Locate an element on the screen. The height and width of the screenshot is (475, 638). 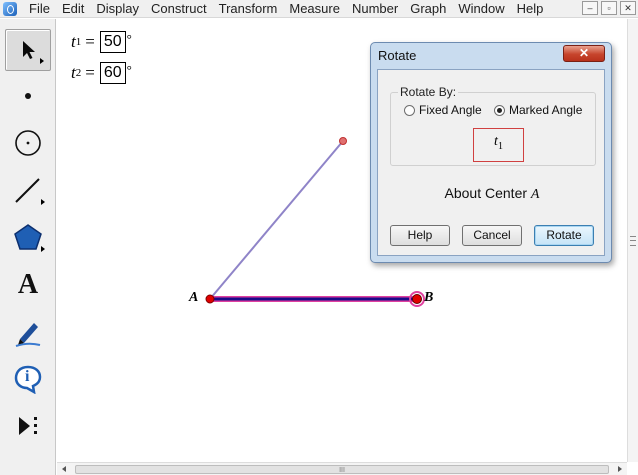
info-icon-letter: i is located at coordinates (27, 376).